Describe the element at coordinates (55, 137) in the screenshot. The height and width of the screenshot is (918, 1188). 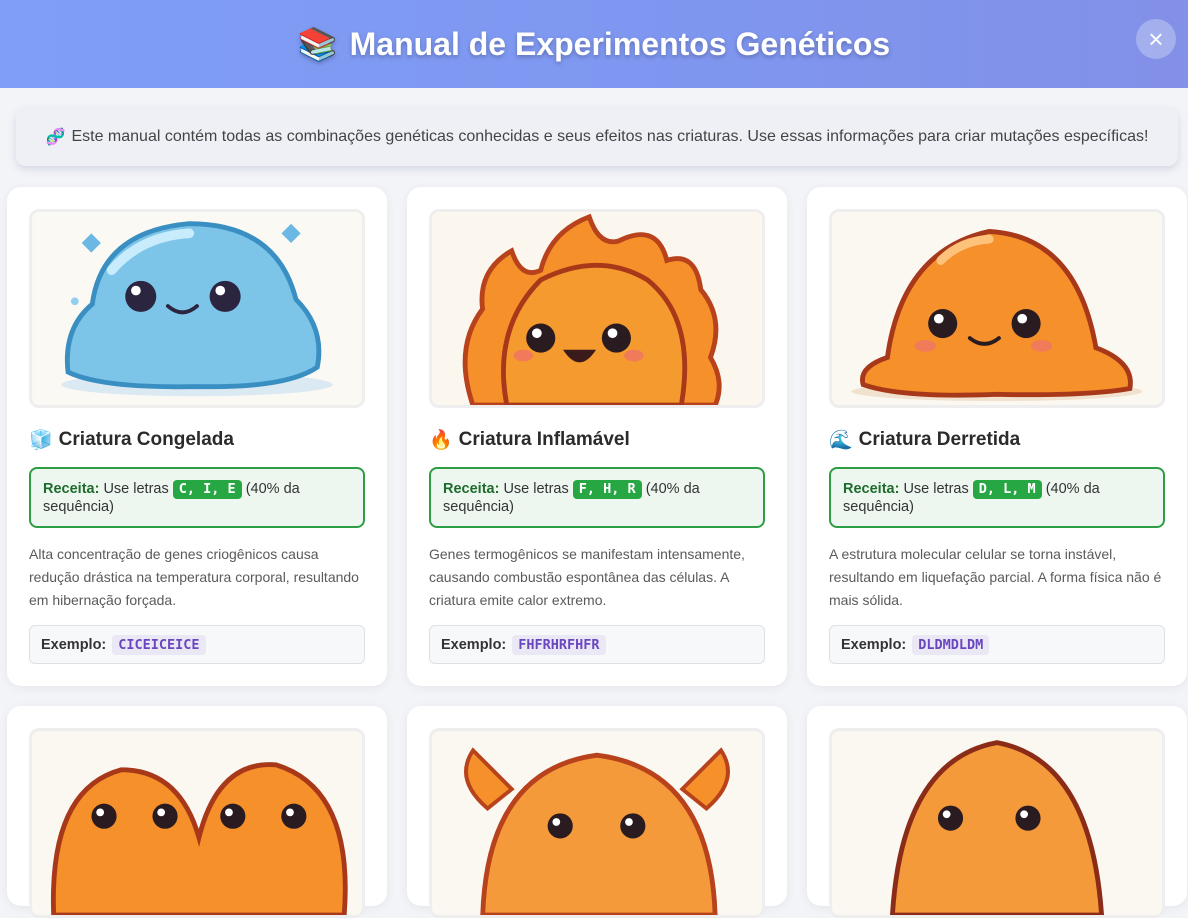
I see `dna-icon: 🧬` at that location.